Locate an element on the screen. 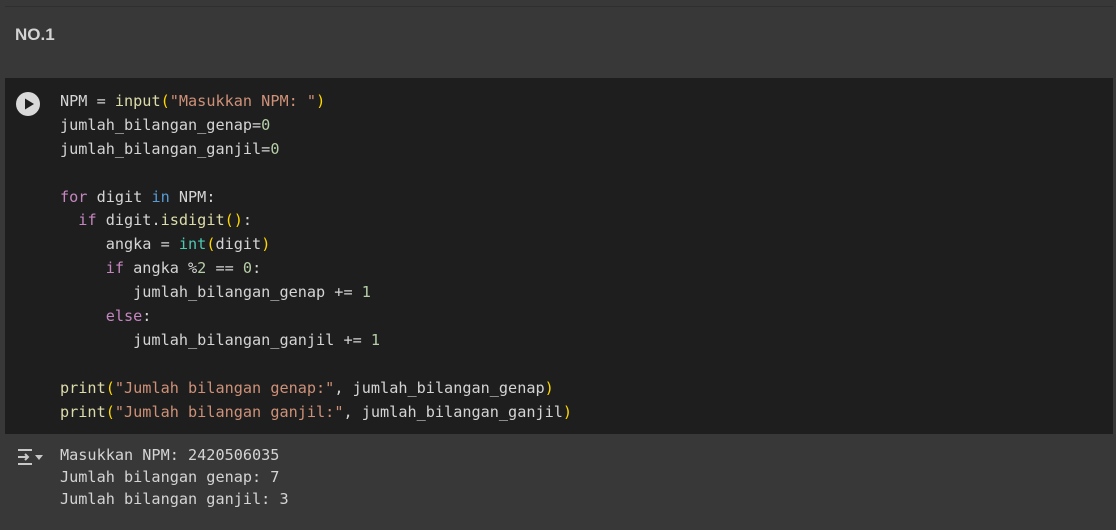  output-line: Jumlah bilangan genap: 7 is located at coordinates (170, 477).